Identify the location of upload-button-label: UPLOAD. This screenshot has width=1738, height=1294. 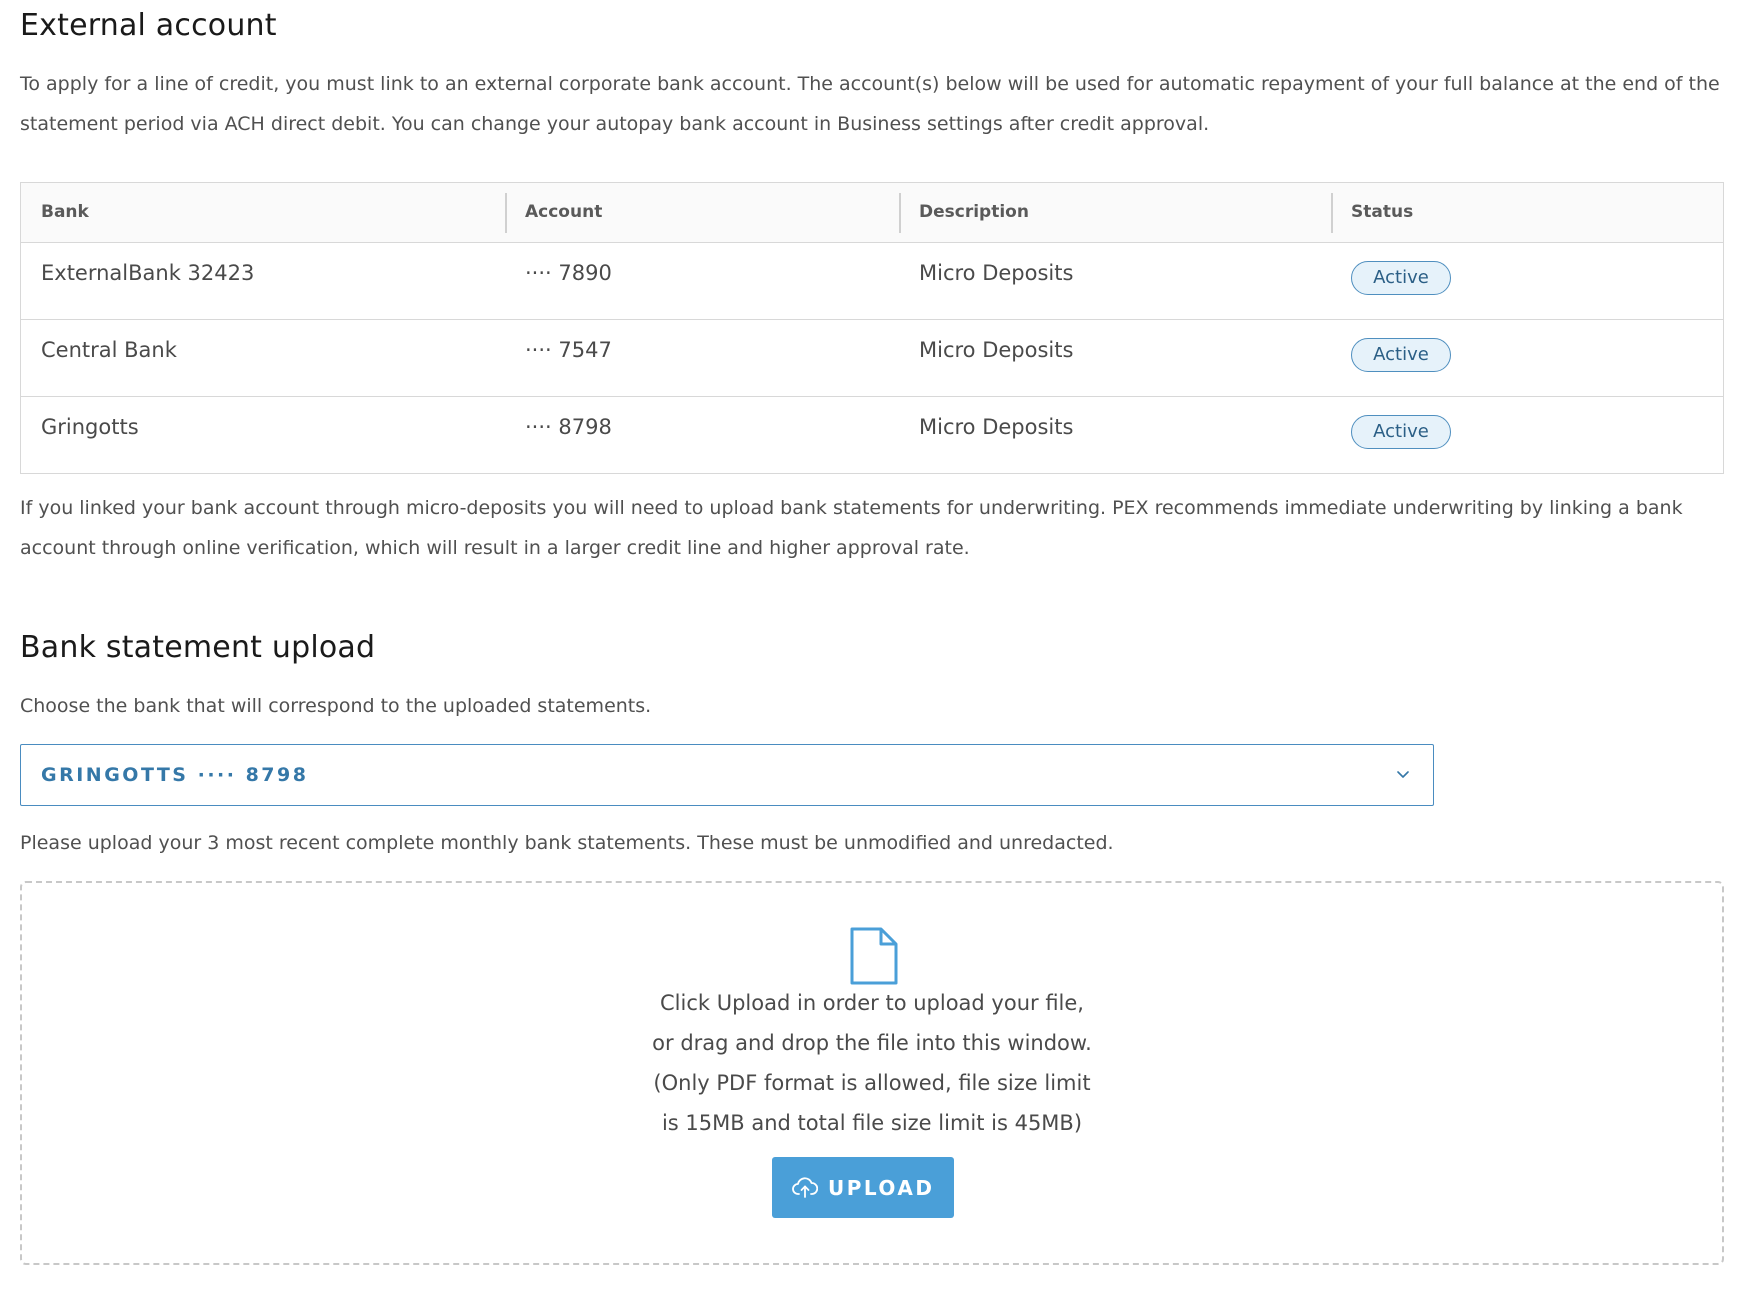
(881, 1187).